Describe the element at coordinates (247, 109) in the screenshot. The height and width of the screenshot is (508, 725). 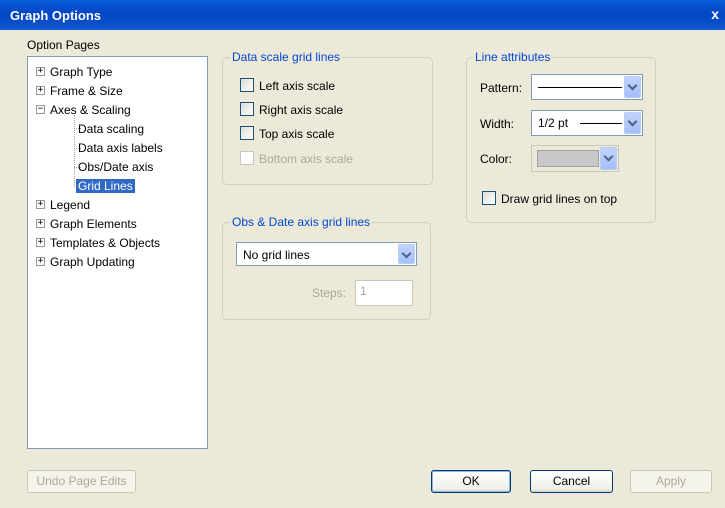
I see `right-axis-scale-checkbox` at that location.